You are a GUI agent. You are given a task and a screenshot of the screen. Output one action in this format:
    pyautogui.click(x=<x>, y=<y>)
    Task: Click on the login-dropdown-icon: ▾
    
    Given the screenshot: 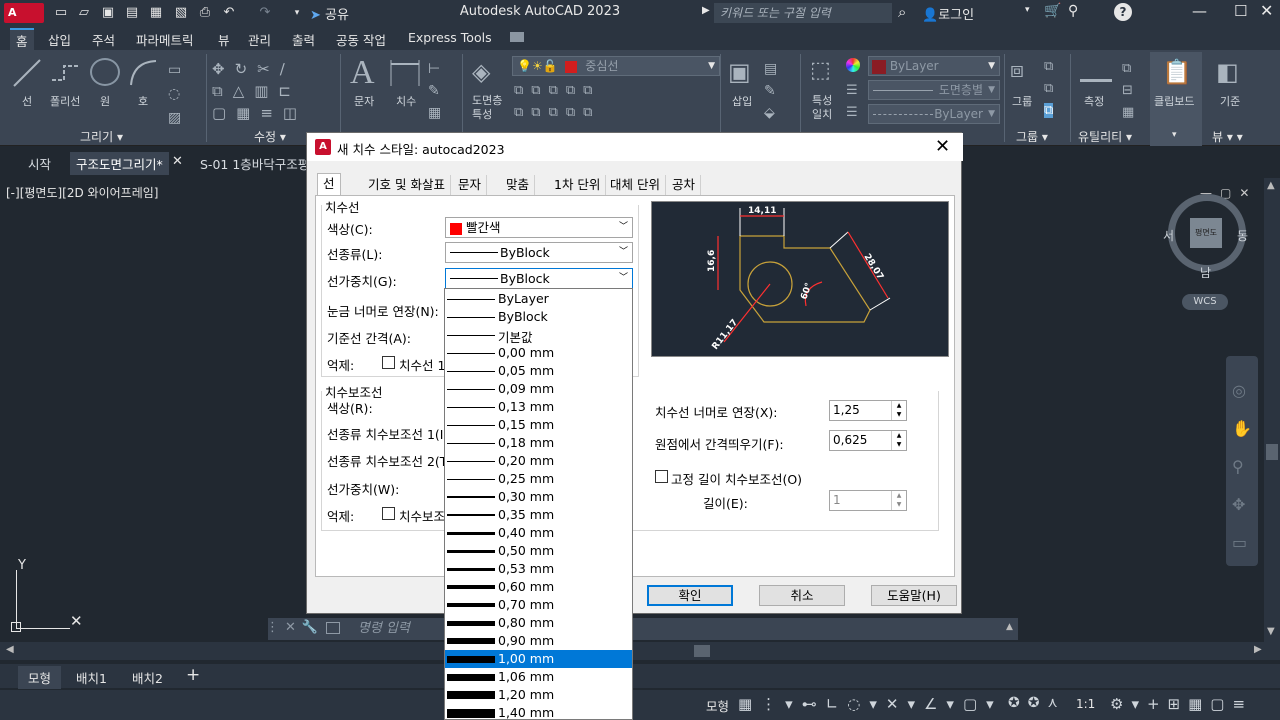 What is the action you would take?
    pyautogui.click(x=1027, y=10)
    